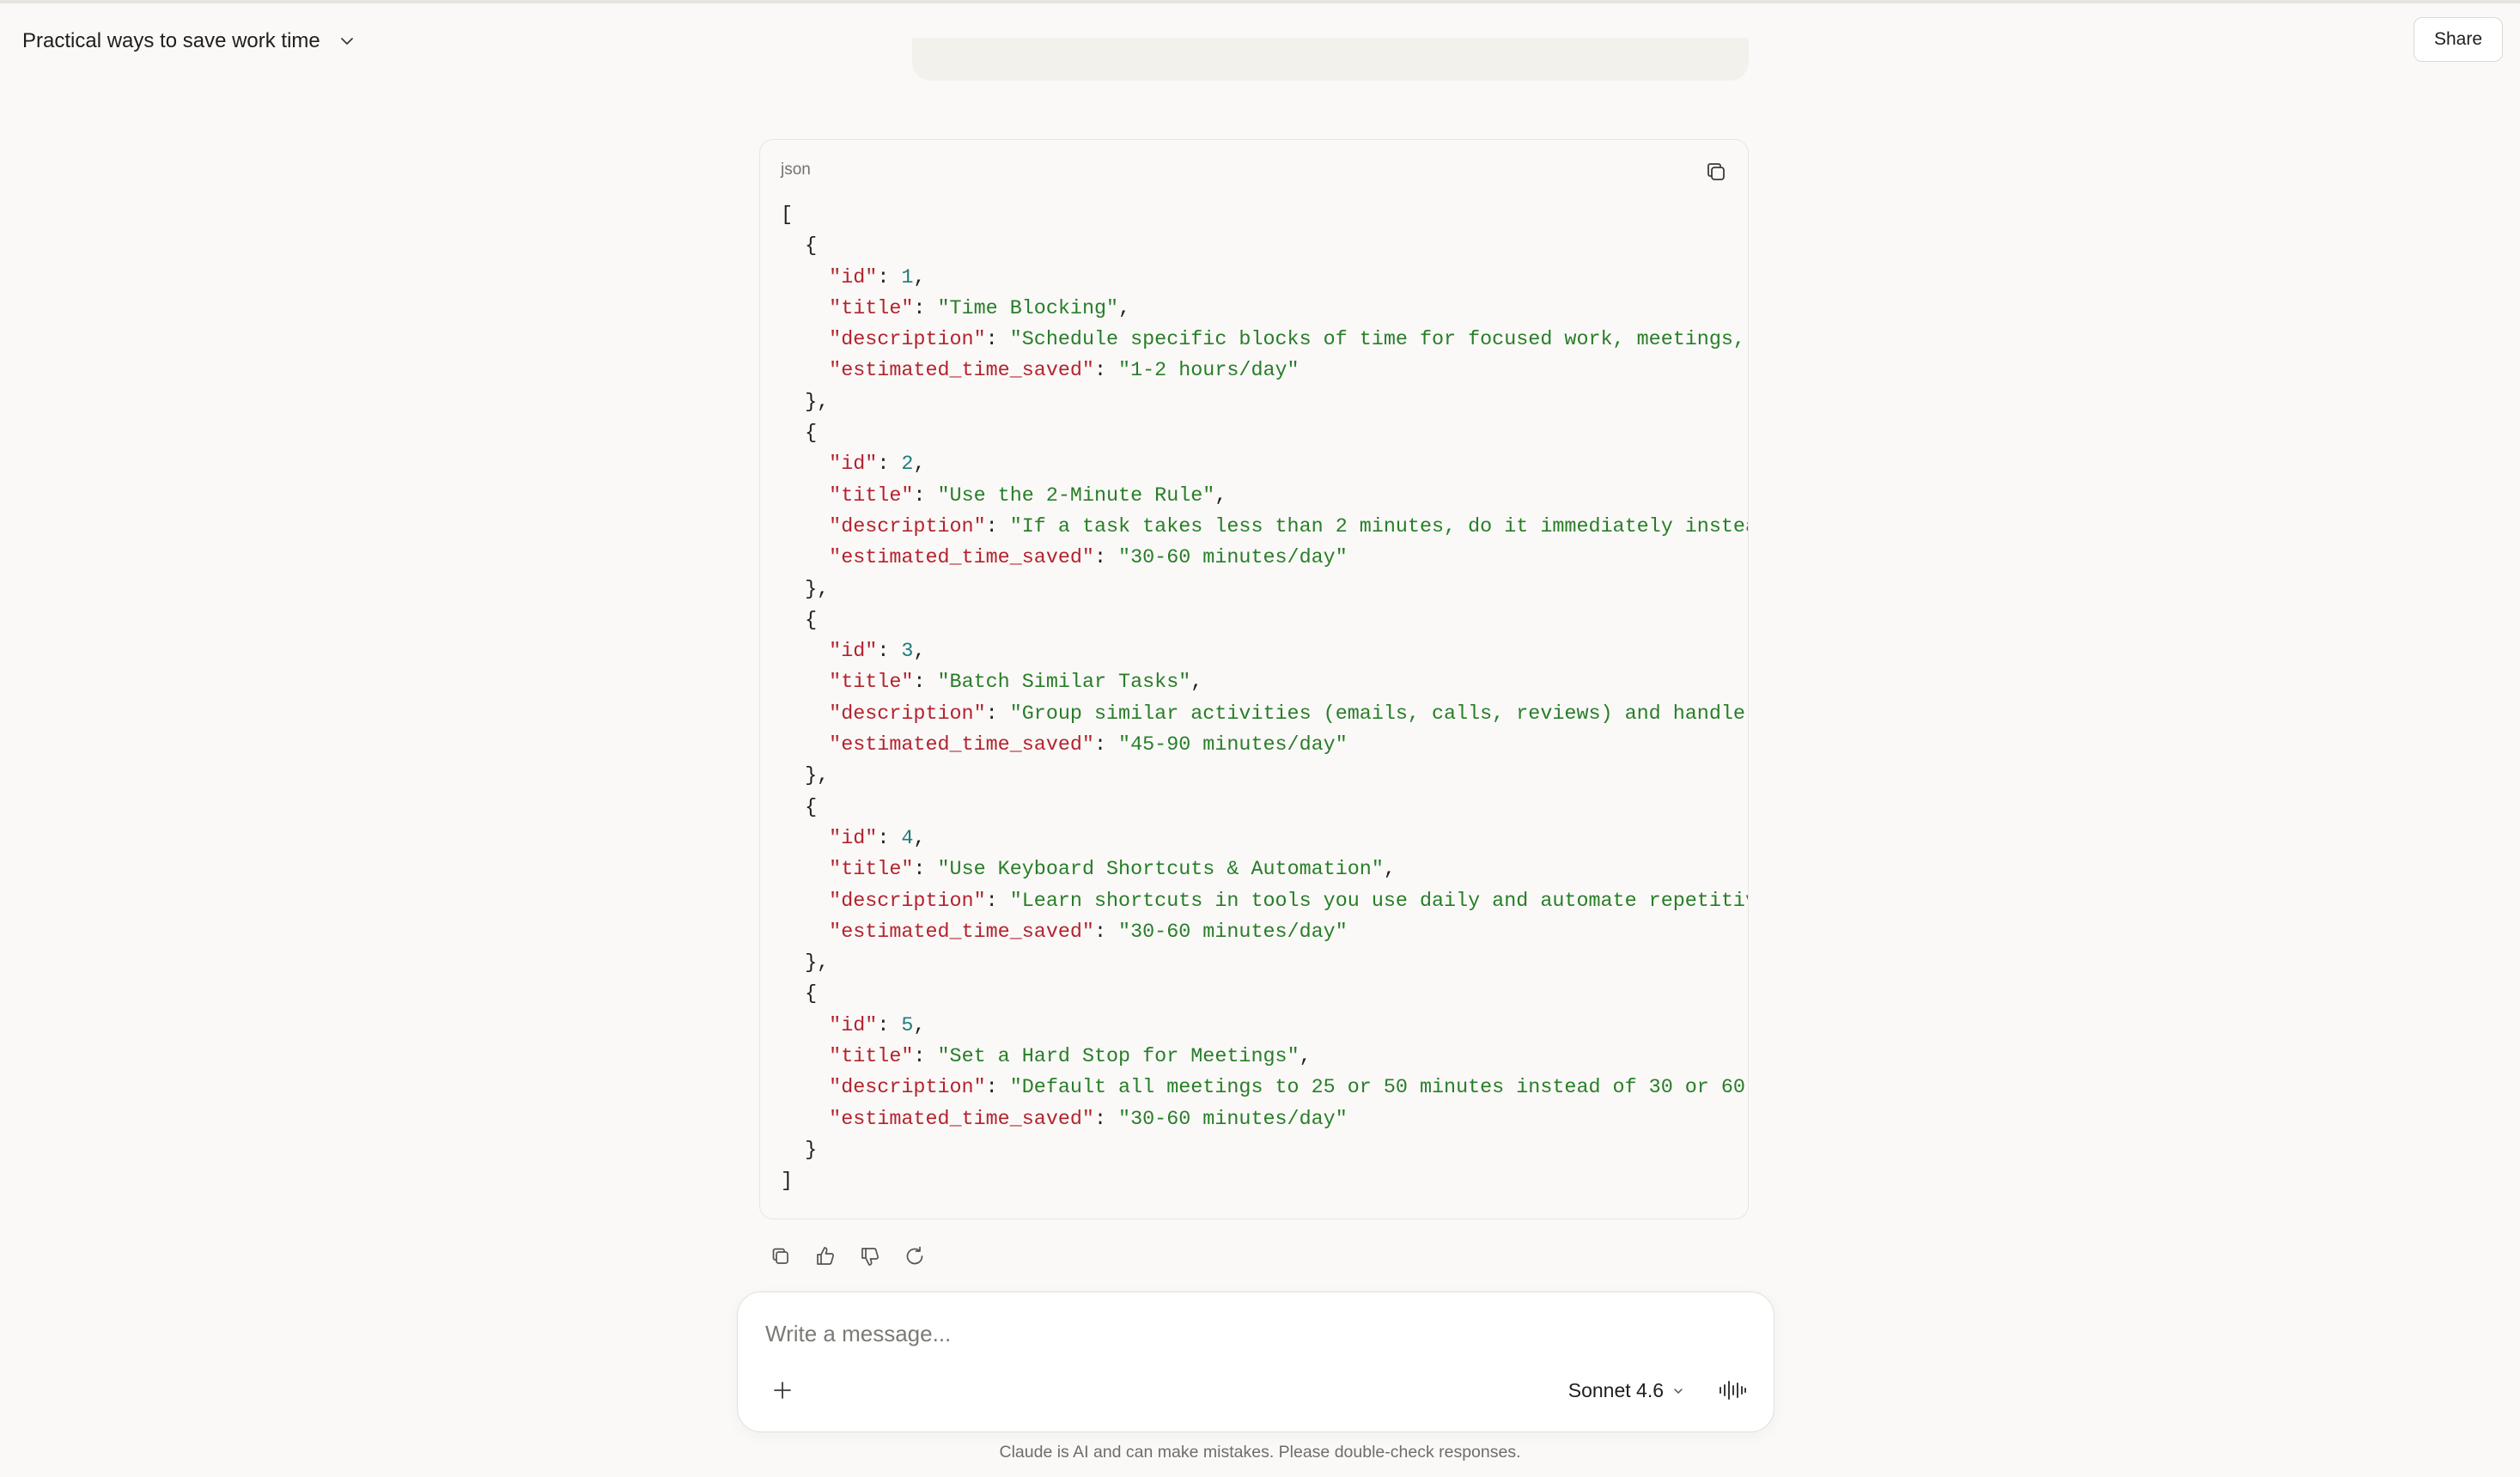 Image resolution: width=2520 pixels, height=1477 pixels. What do you see at coordinates (870, 1256) in the screenshot?
I see `thumbs-down-icon` at bounding box center [870, 1256].